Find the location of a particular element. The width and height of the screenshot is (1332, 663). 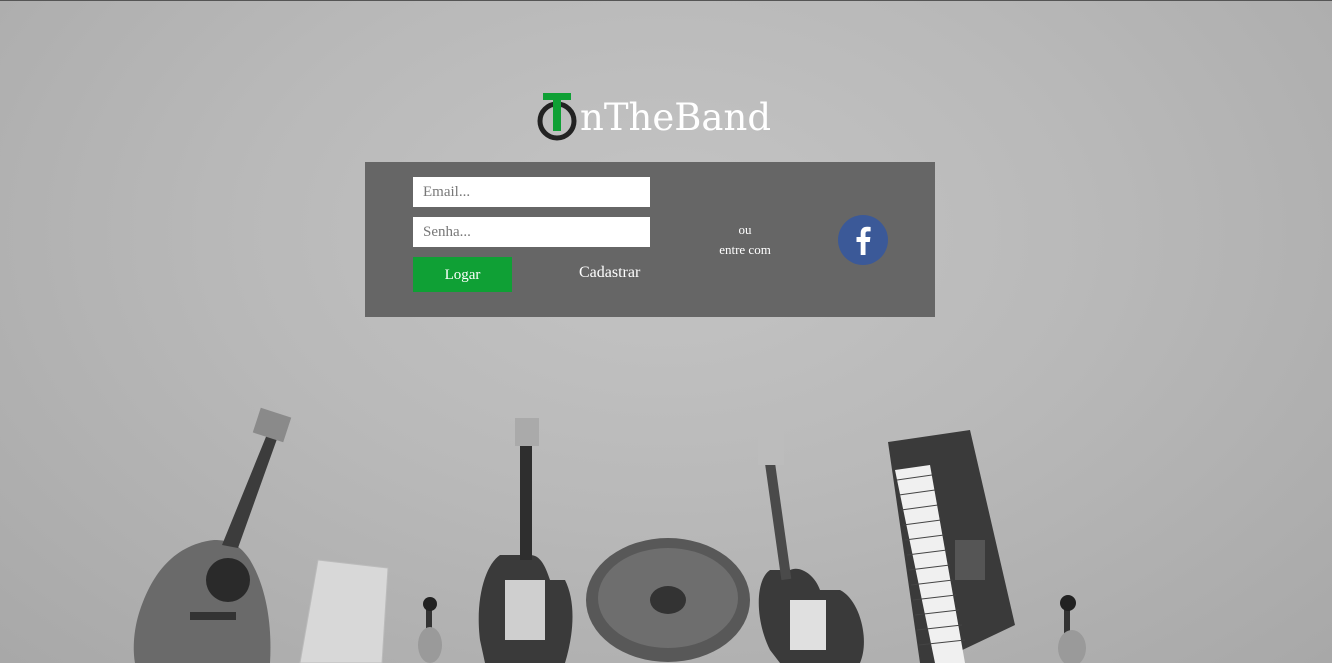

login-panel: Logar Cadastrar ou entre com is located at coordinates (650, 239).